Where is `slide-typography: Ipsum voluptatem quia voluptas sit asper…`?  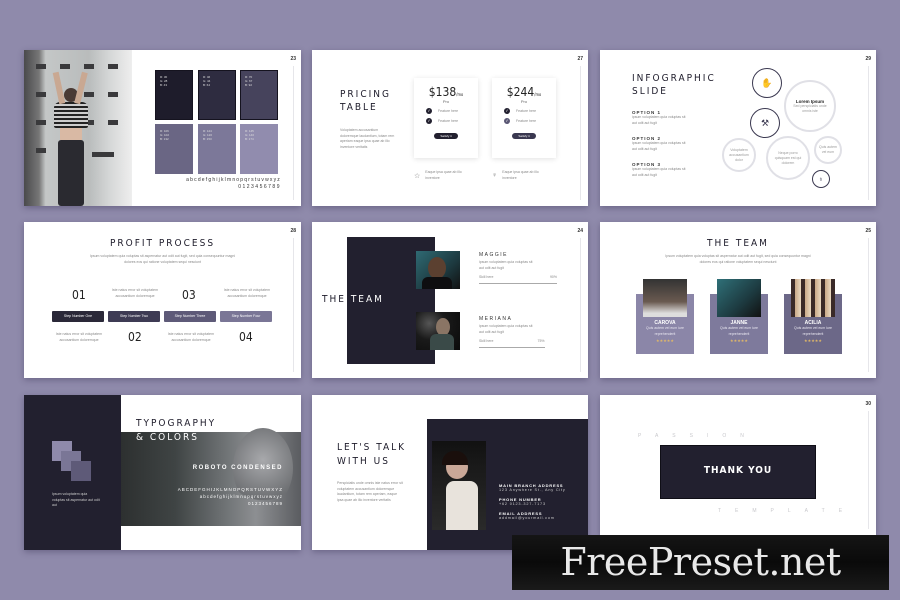 slide-typography: Ipsum voluptatem quia voluptas sit asper… is located at coordinates (162, 472).